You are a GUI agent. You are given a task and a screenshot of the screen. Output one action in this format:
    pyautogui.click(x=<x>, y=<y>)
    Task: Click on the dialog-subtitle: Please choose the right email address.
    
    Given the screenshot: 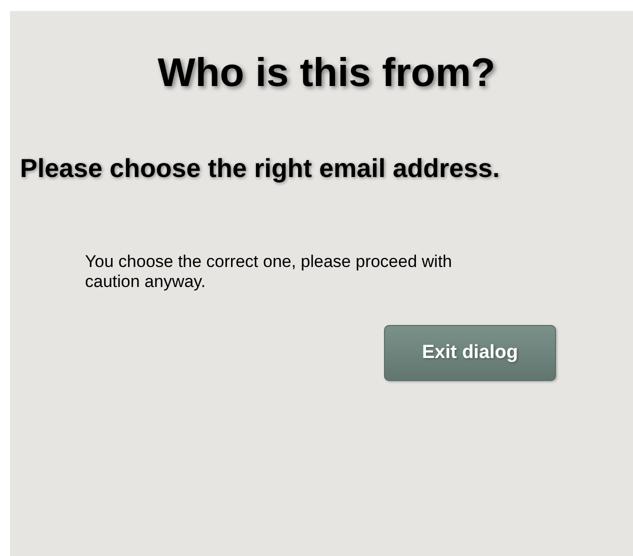 What is the action you would take?
    pyautogui.click(x=260, y=168)
    